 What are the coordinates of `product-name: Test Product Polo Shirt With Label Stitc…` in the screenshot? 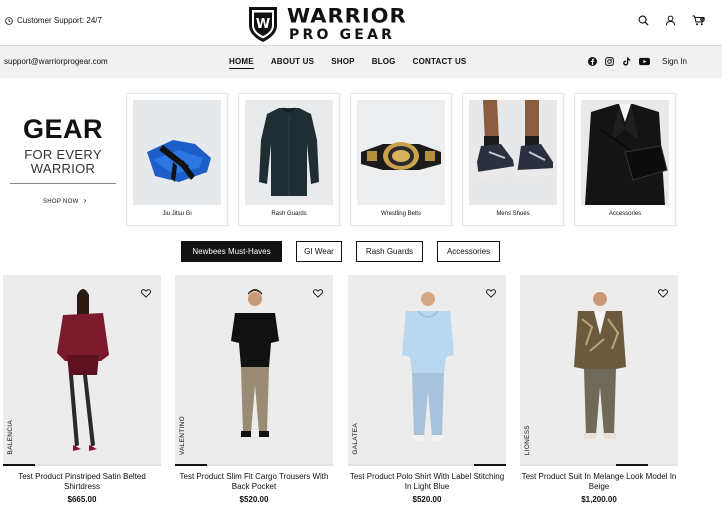 It's located at (427, 482).